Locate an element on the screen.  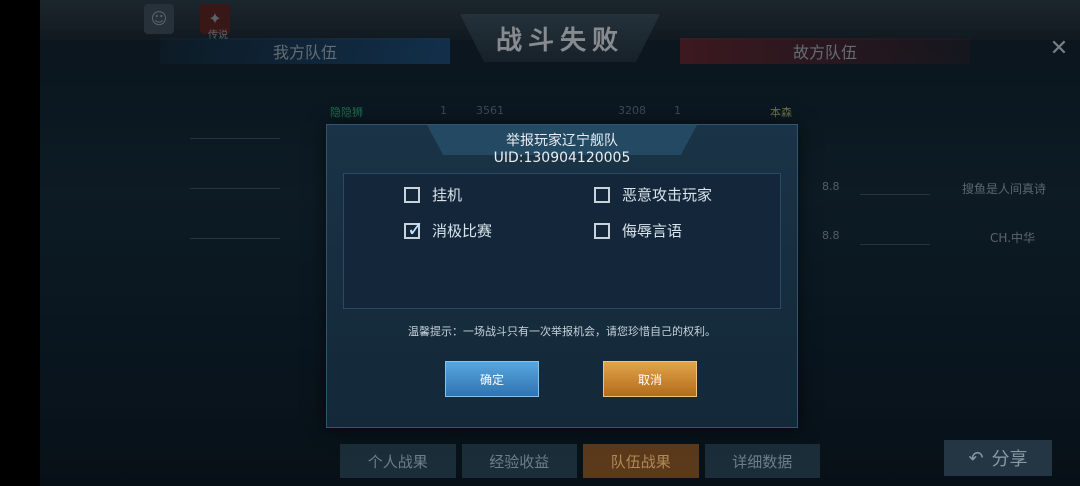
cancel-button: 取消 is located at coordinates (650, 379).